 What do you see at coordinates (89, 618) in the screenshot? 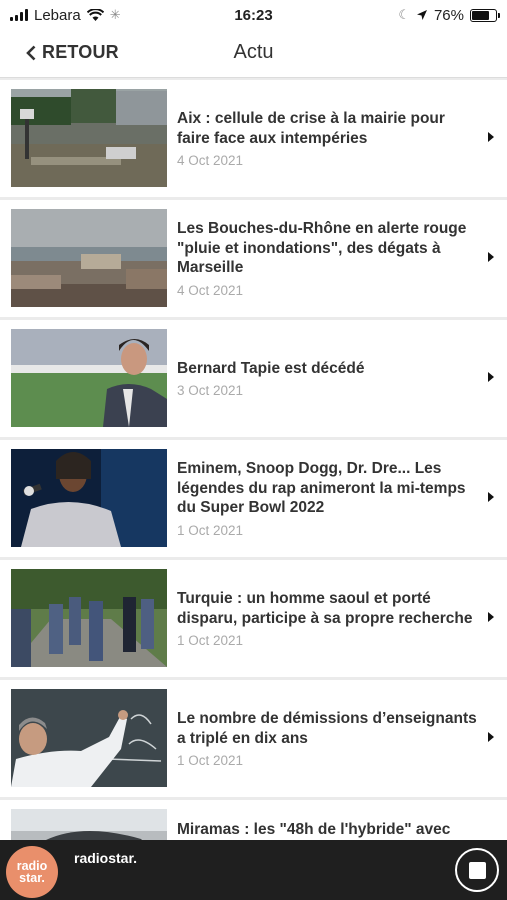
I see `search-party-thumbnail` at bounding box center [89, 618].